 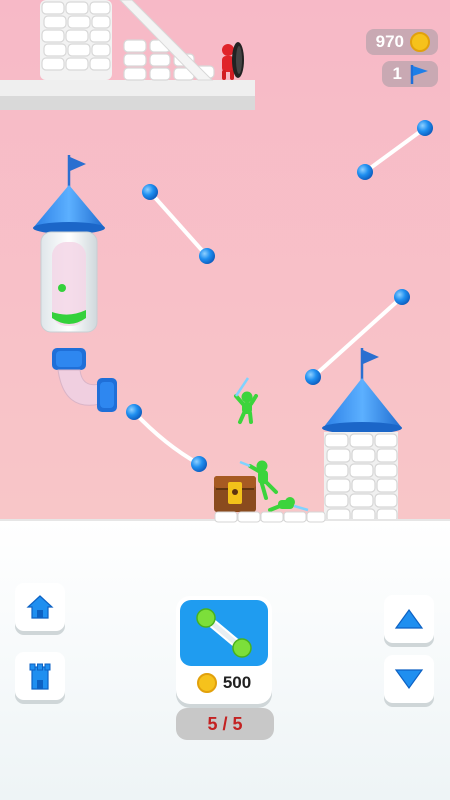 I want to click on house-icon, so click(x=40, y=607).